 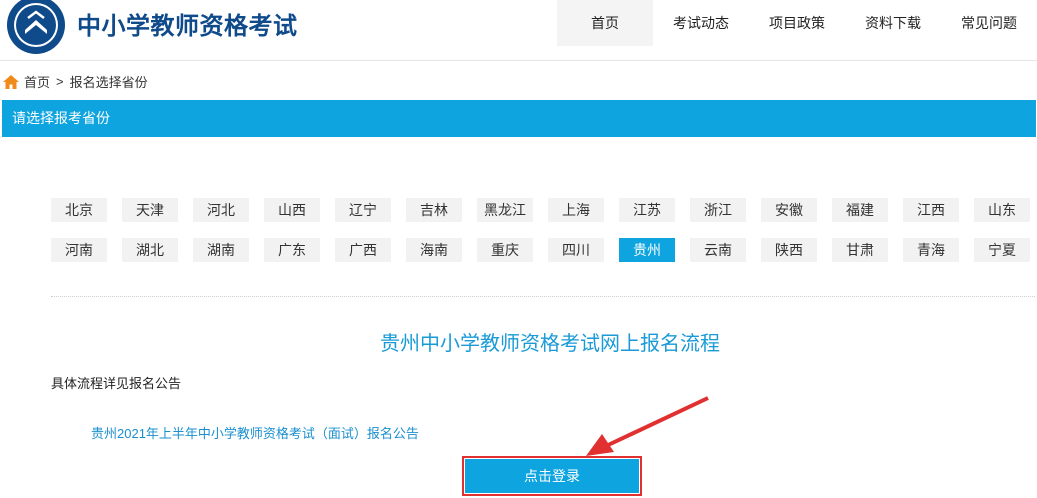 What do you see at coordinates (543, 296) in the screenshot?
I see `divider` at bounding box center [543, 296].